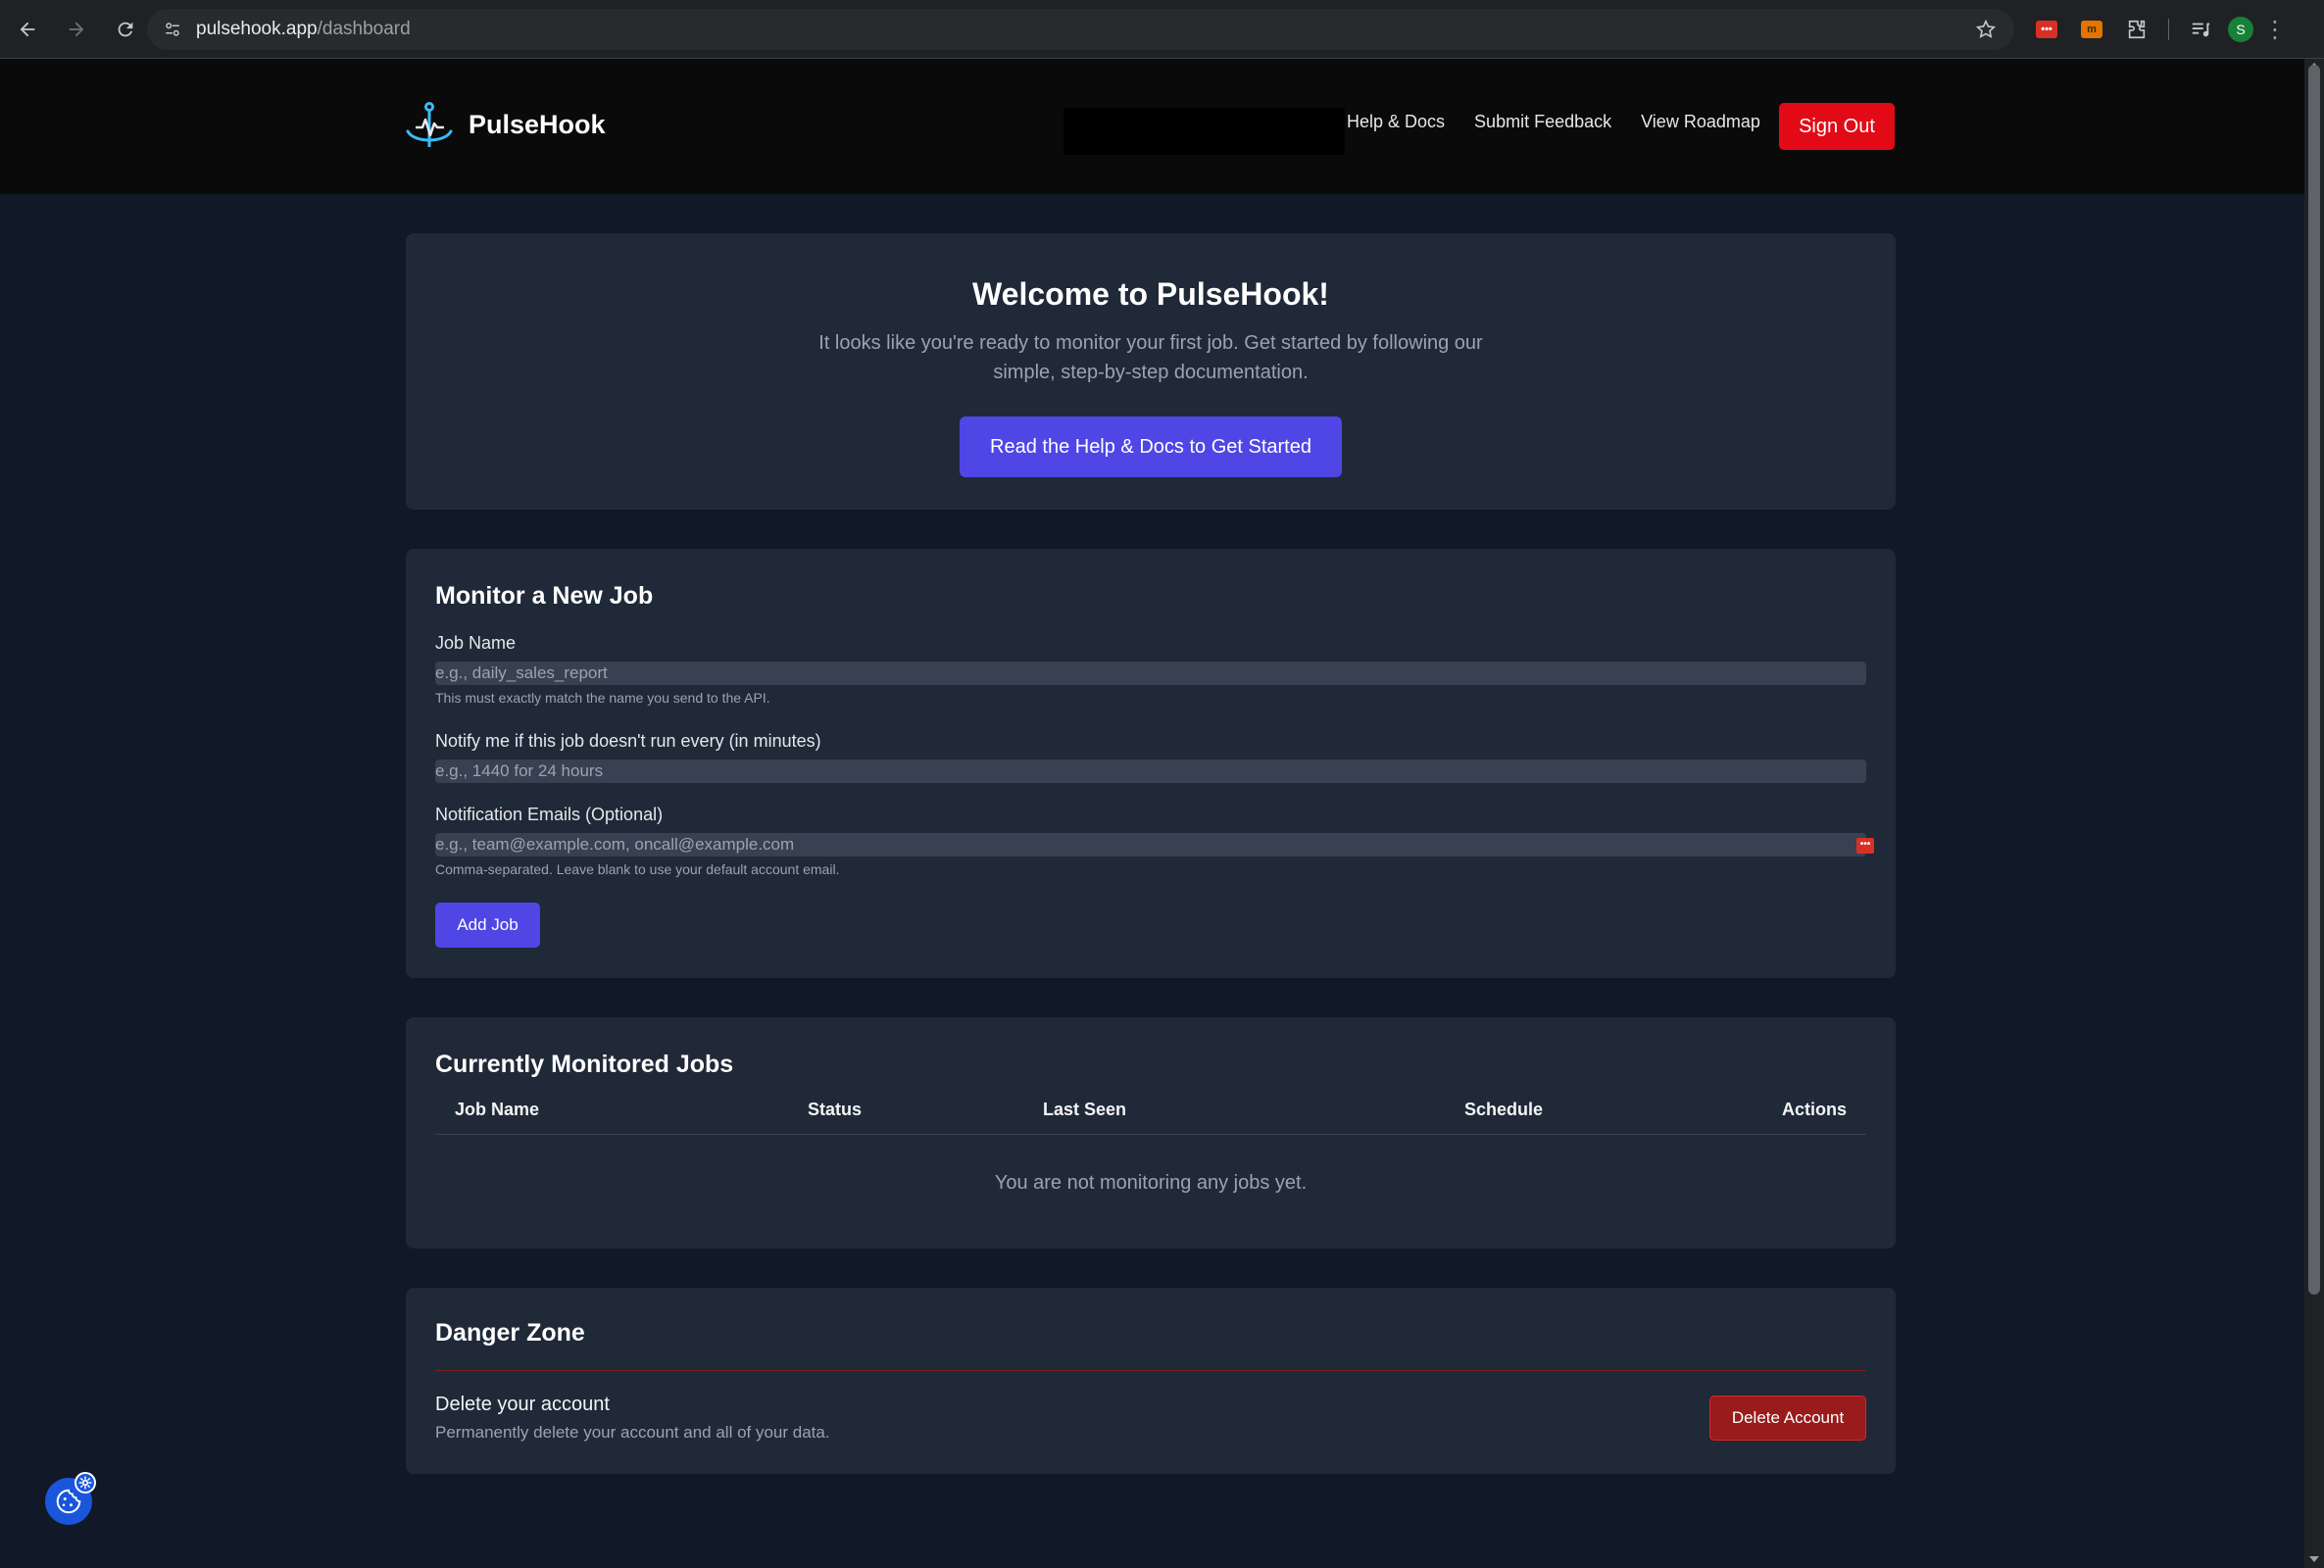  I want to click on extension-bar: ••• m S ⋮, so click(2158, 29).